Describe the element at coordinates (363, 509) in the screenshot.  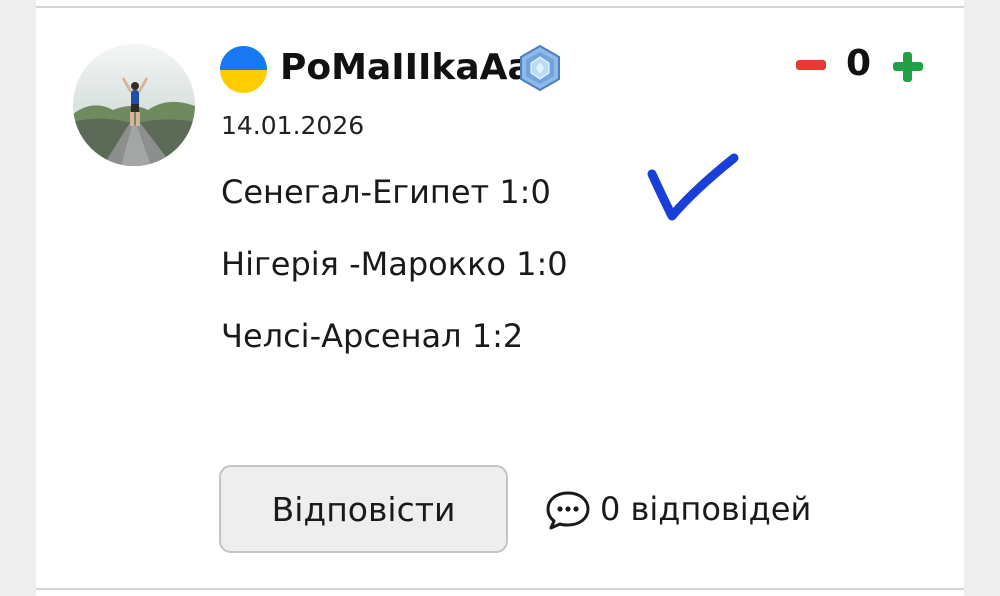
I see `reply-button: Відповісти` at that location.